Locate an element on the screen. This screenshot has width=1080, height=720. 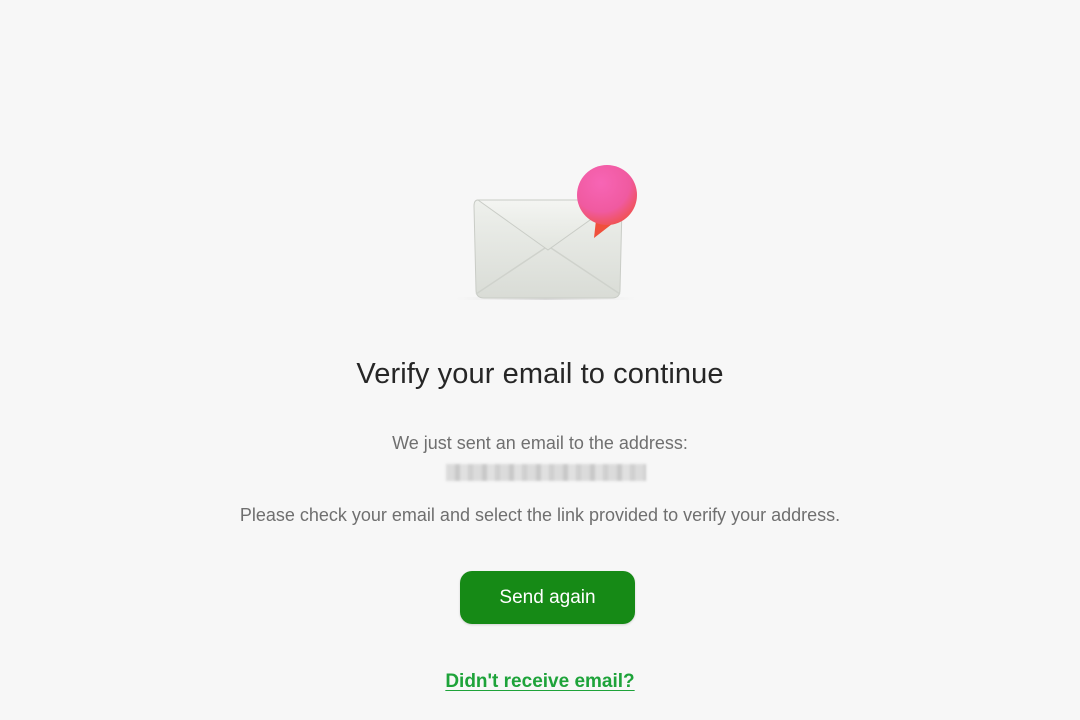
didnt-receive-email-link: Didn't receive email? is located at coordinates (540, 682).